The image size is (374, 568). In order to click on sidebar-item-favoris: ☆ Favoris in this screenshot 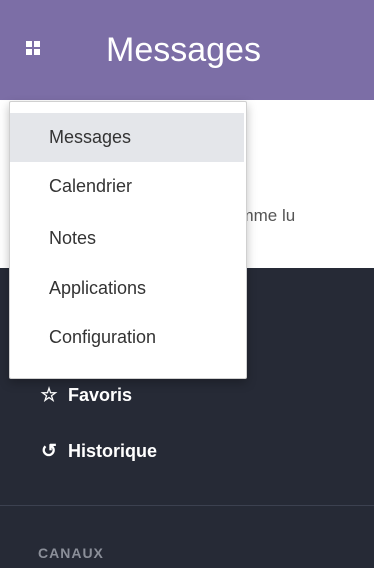, I will do `click(85, 395)`.